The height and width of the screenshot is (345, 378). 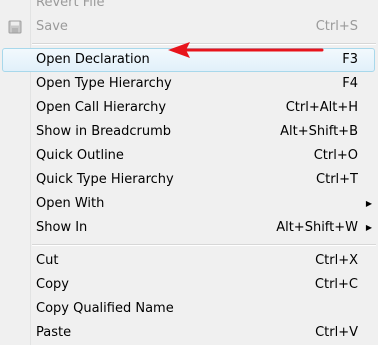 I want to click on menu-item-copy: Copy Ctrl+C, so click(x=189, y=285).